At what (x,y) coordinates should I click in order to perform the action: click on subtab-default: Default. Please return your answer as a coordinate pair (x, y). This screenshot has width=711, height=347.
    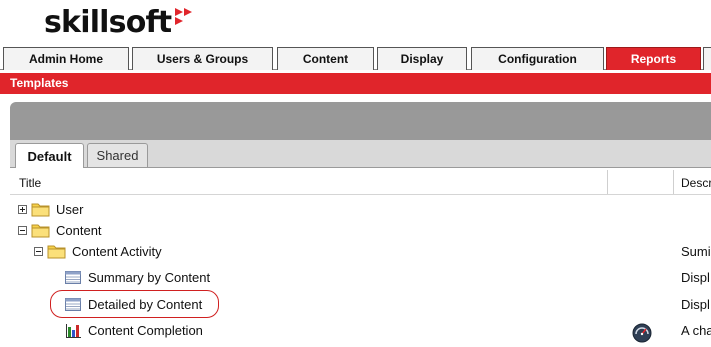
    Looking at the image, I should click on (49, 155).